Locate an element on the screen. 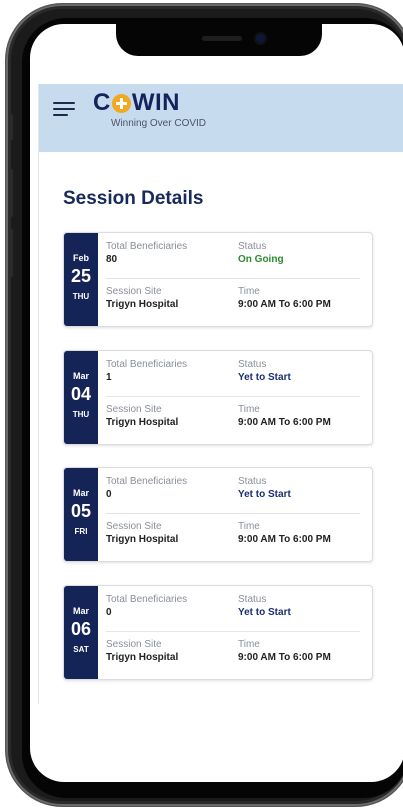 Image resolution: width=403 pixels, height=810 pixels. session-day: 05 is located at coordinates (81, 511).